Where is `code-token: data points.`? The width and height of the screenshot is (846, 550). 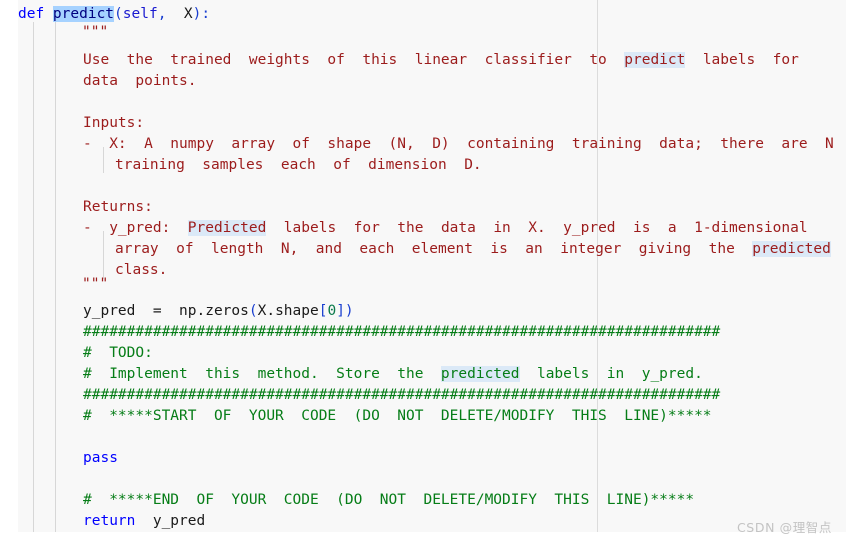
code-token: data points. is located at coordinates (140, 81).